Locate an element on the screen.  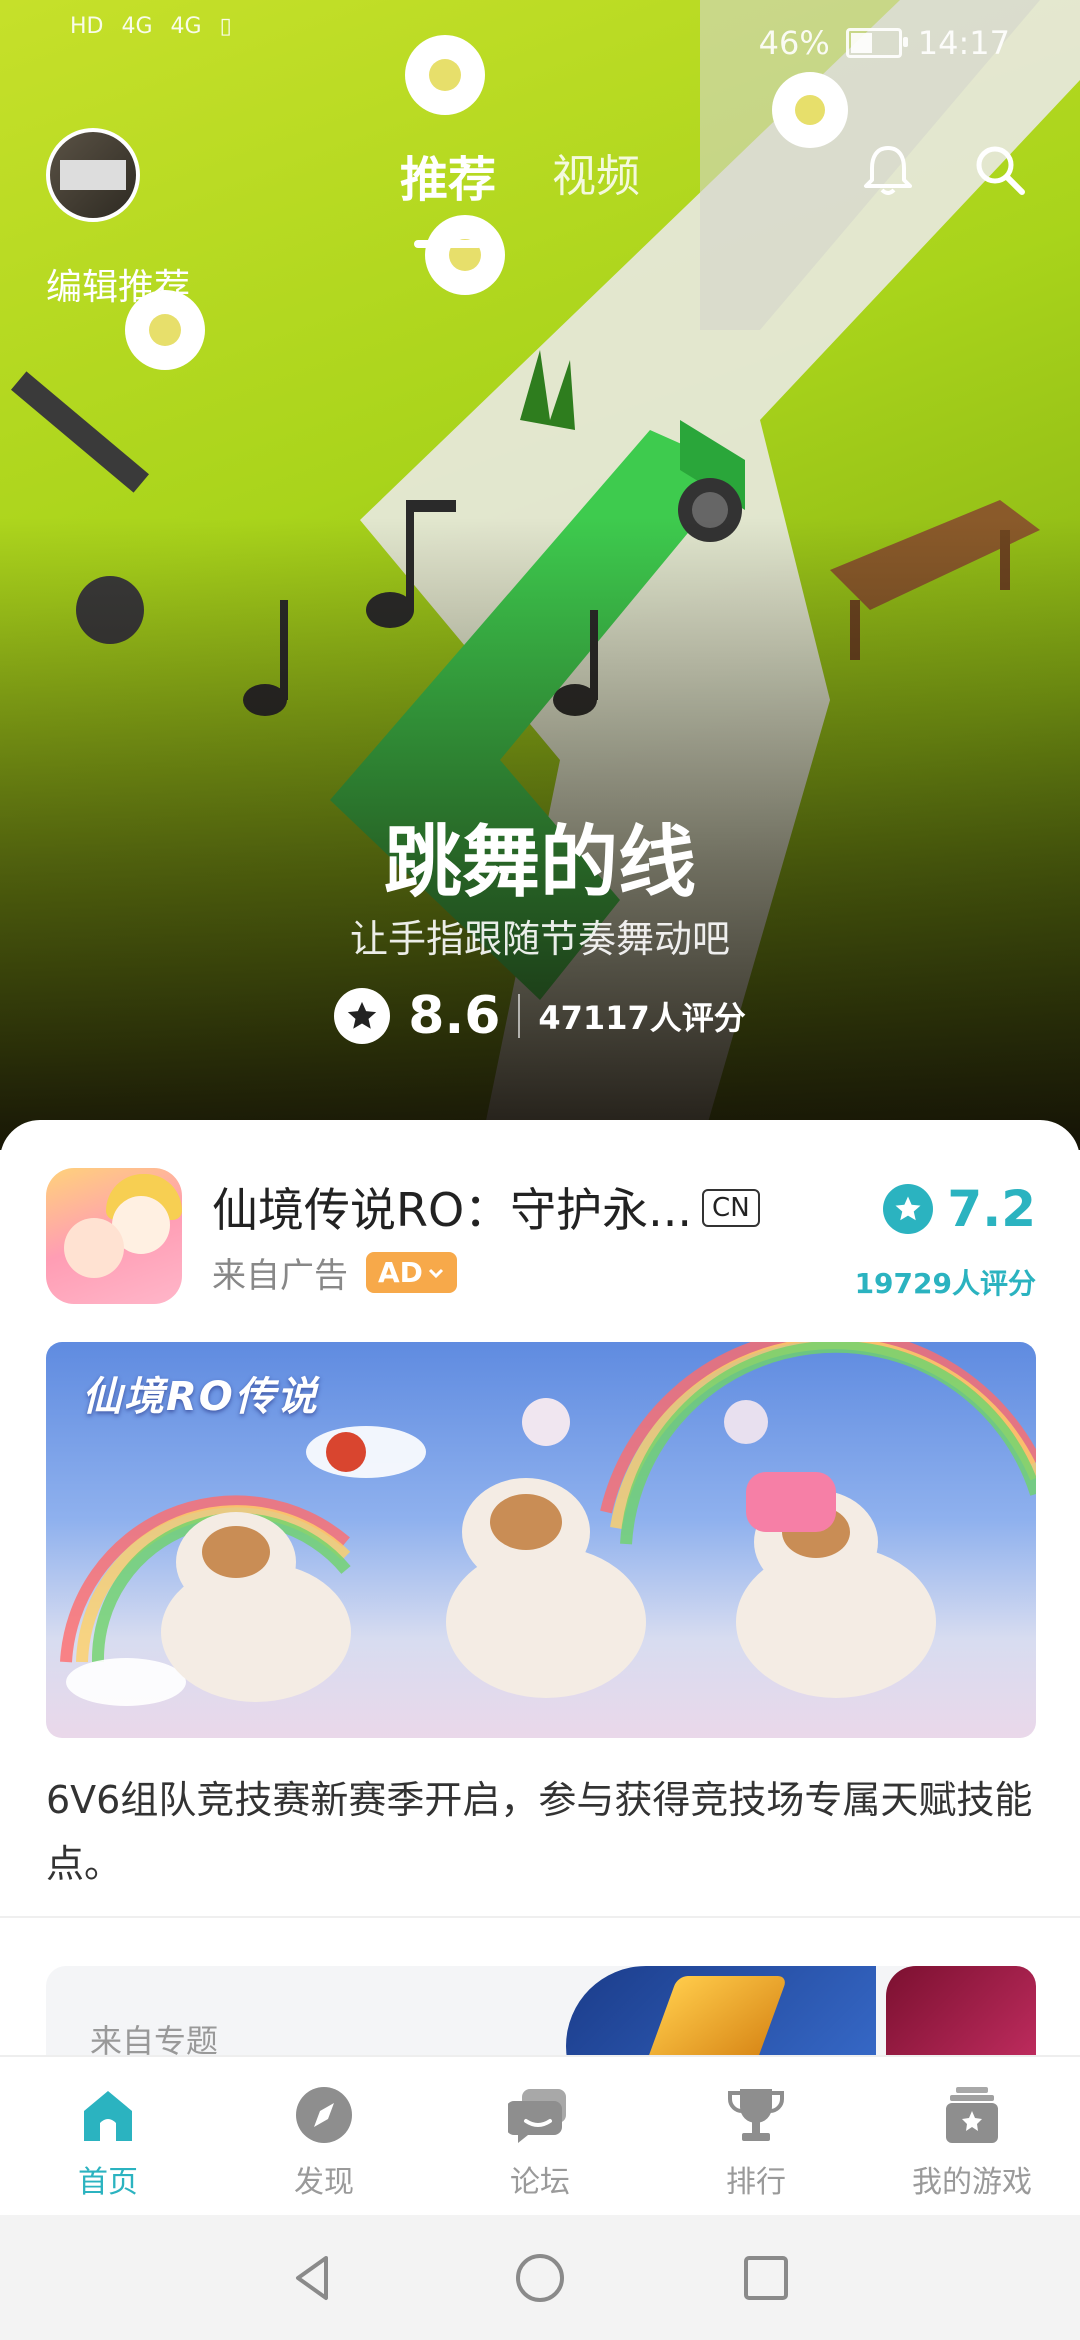
ad-source-label: 来自广告 is located at coordinates (280, 1276).